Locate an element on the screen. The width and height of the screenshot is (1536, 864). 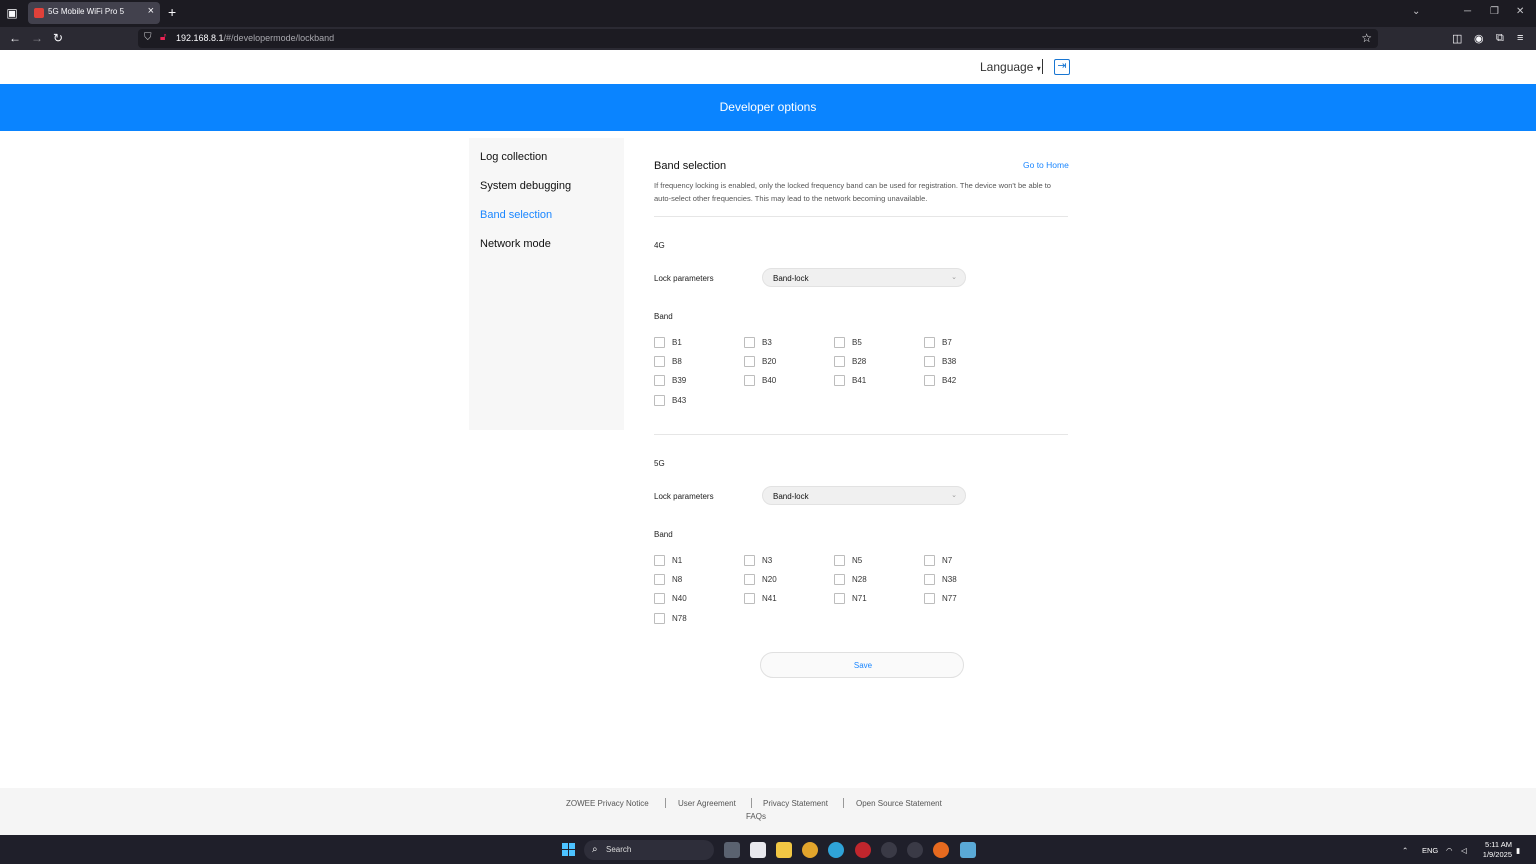
volume-icon: ◁ is located at coordinates (1464, 850).